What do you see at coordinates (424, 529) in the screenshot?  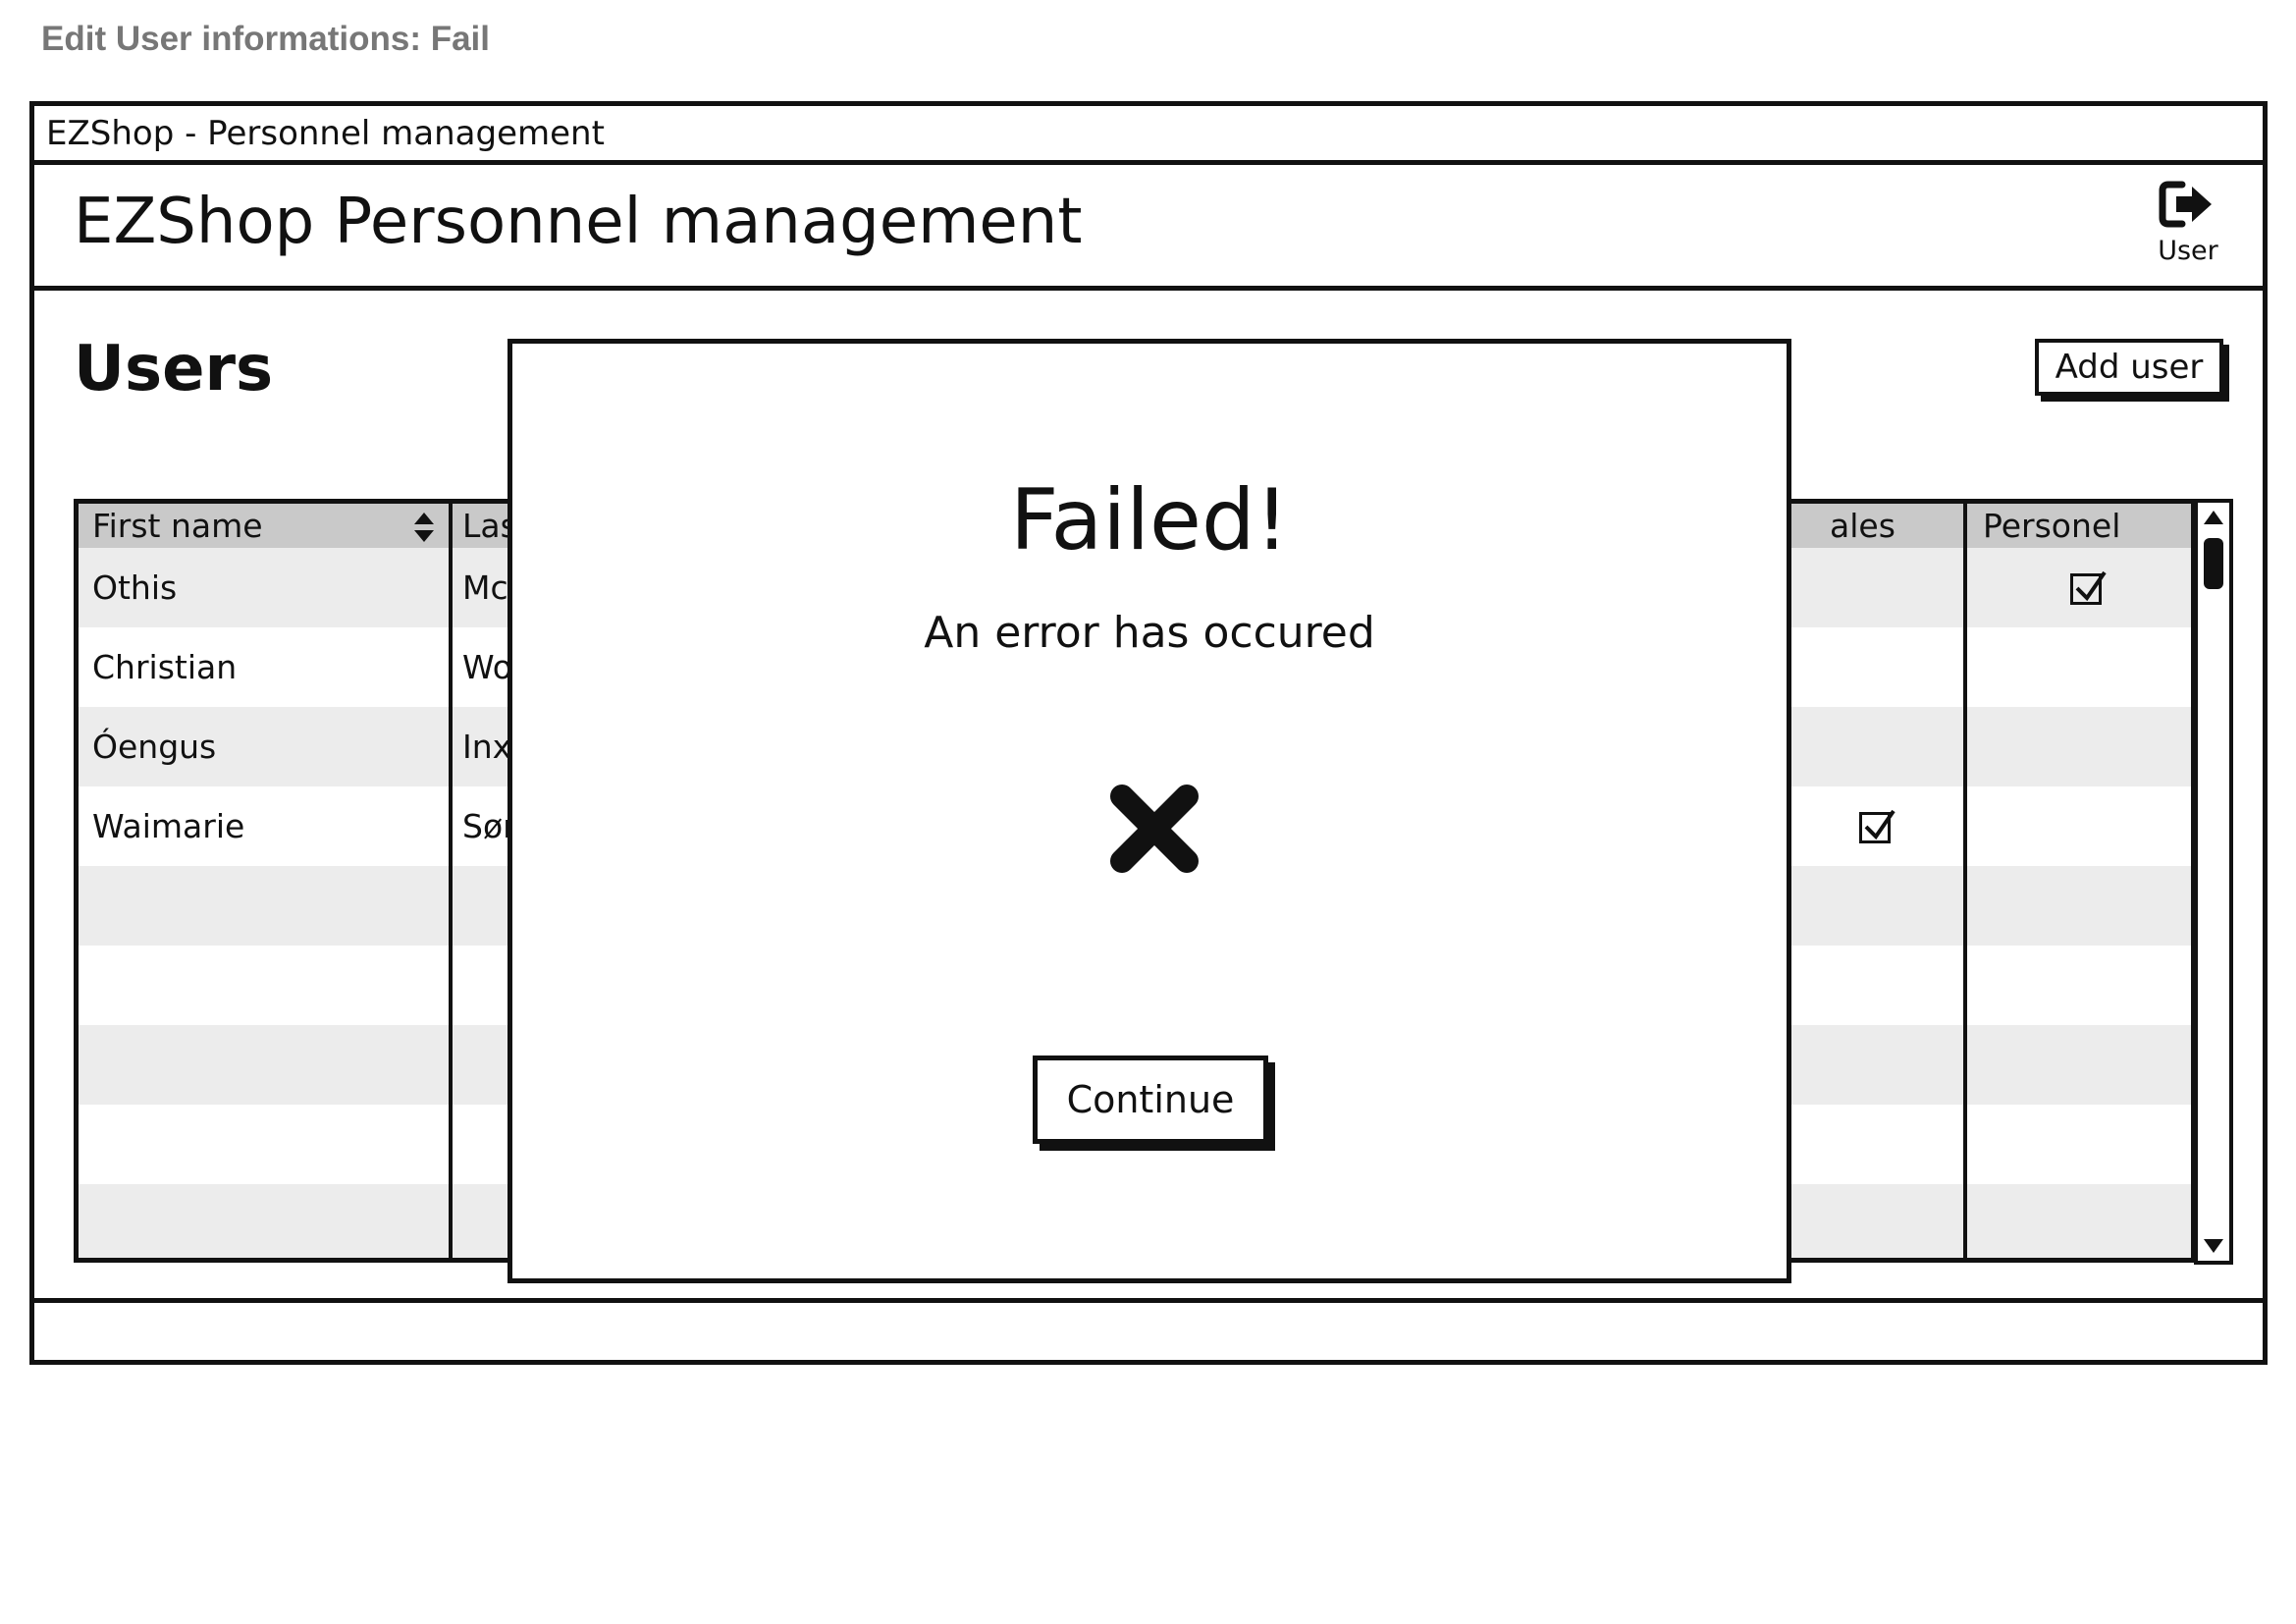 I see `sort-icon` at bounding box center [424, 529].